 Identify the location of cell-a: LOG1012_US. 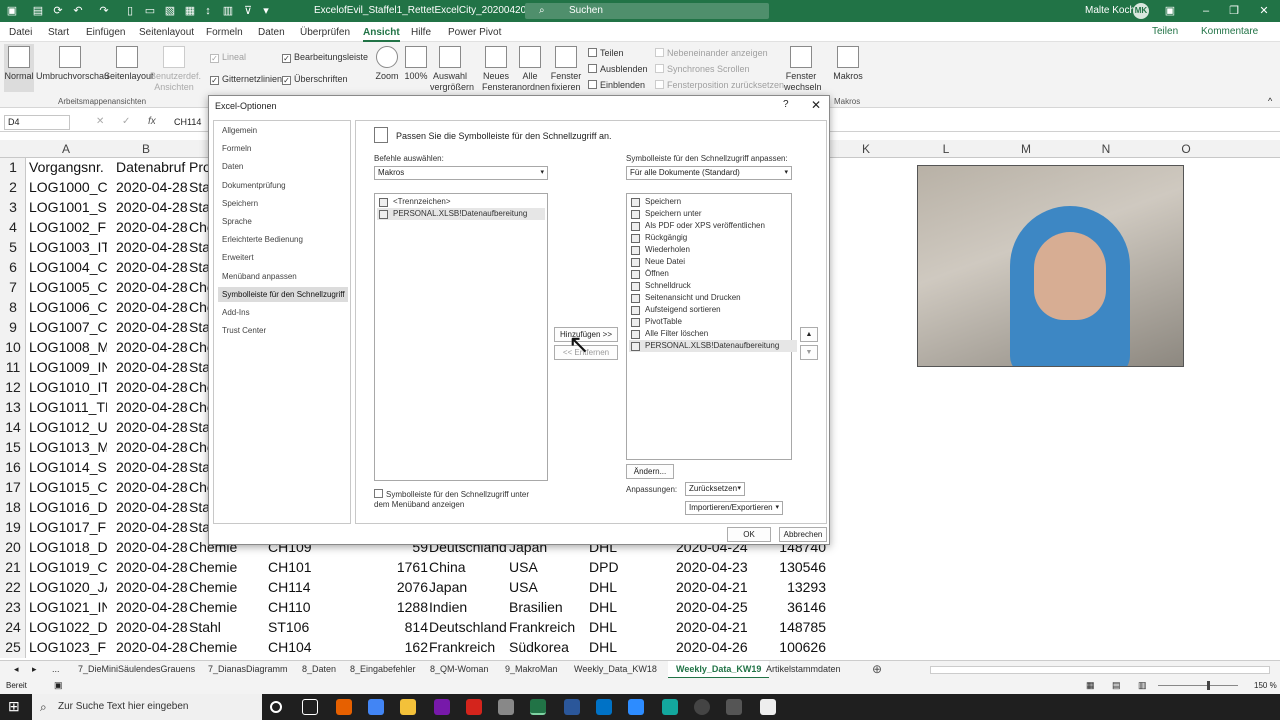
(68, 427).